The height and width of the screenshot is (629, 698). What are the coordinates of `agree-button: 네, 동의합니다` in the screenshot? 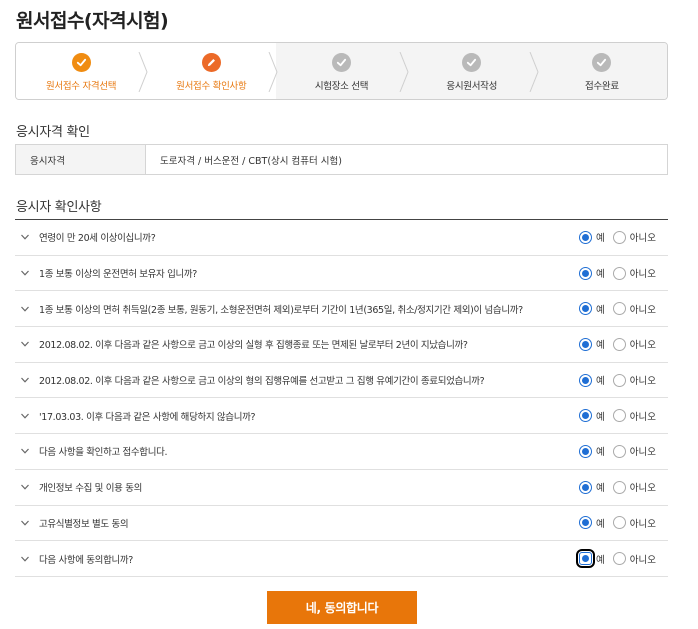 It's located at (342, 607).